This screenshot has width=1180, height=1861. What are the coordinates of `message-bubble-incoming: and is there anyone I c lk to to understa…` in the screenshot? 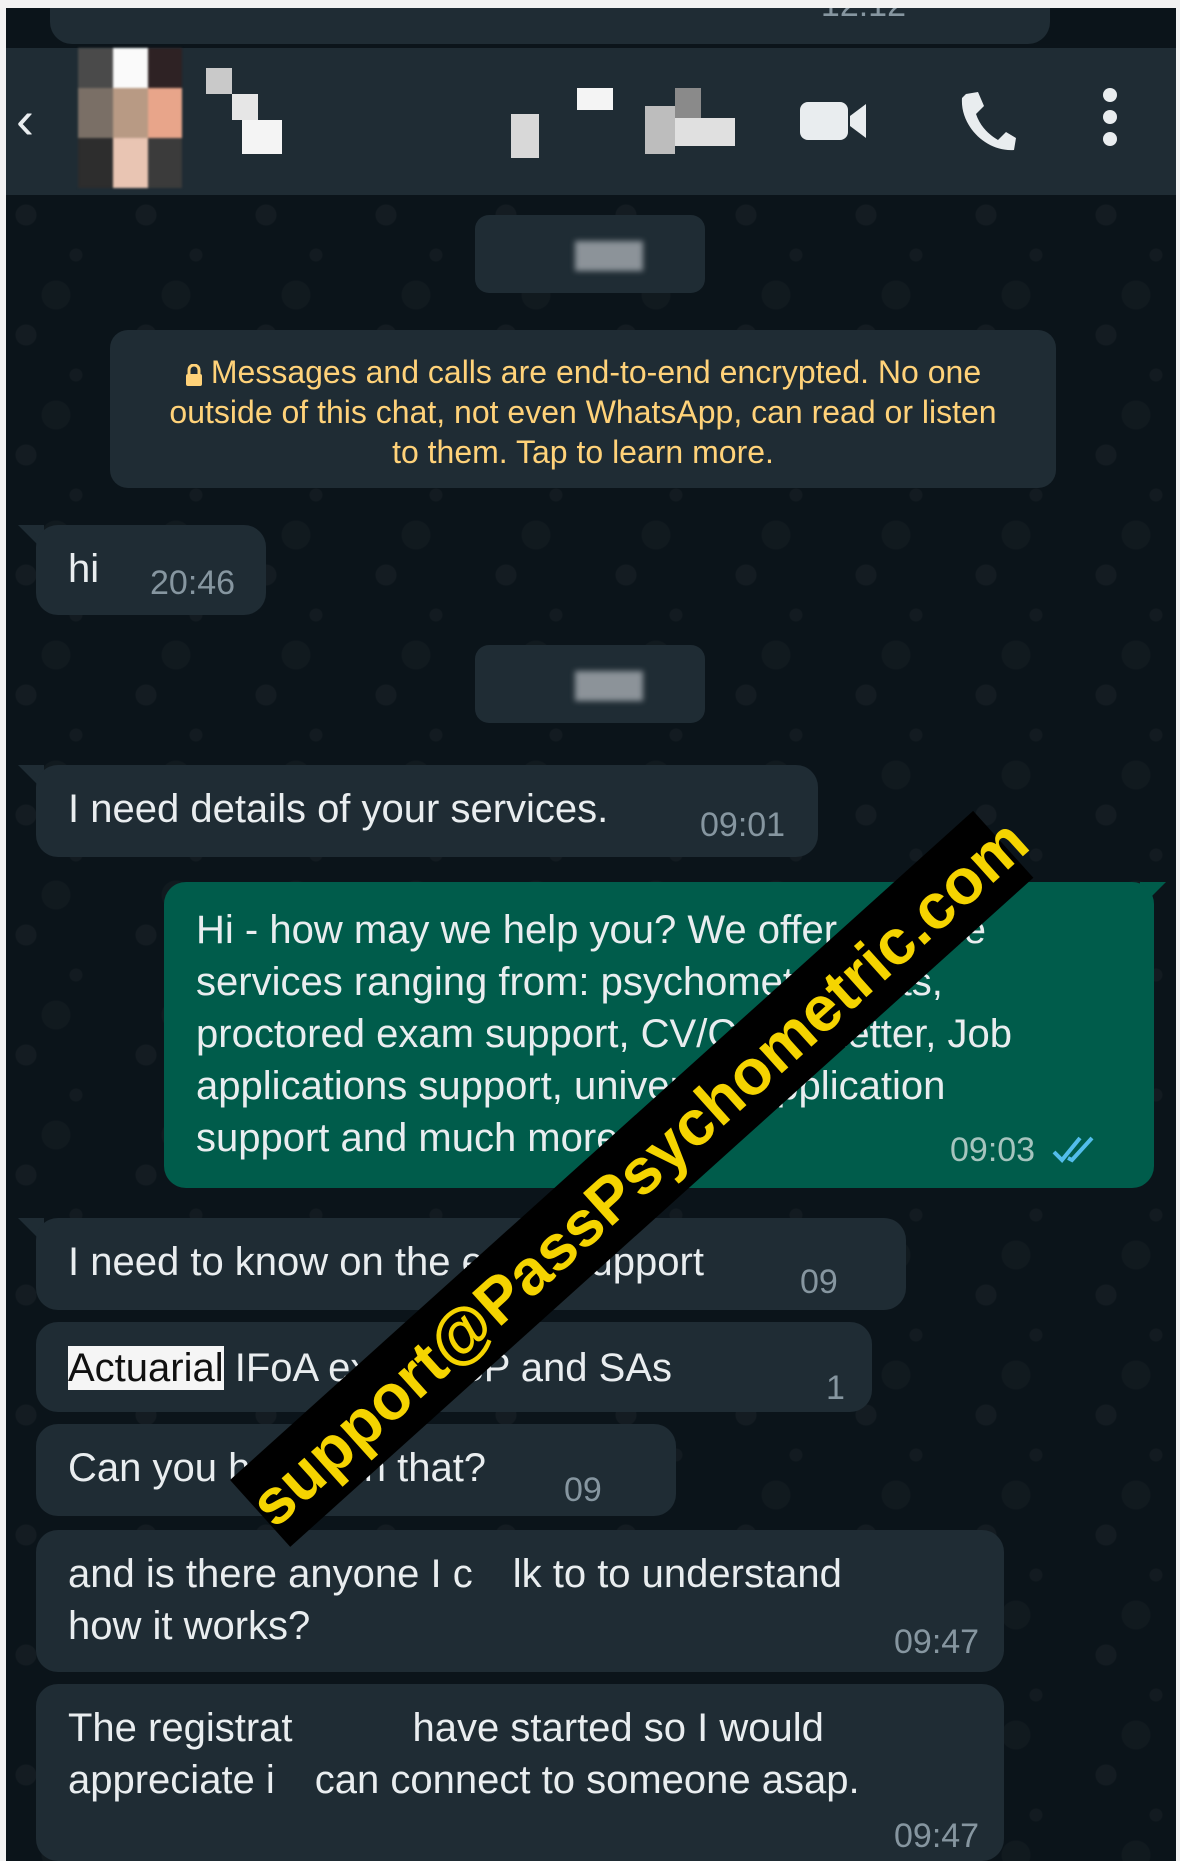 It's located at (520, 1601).